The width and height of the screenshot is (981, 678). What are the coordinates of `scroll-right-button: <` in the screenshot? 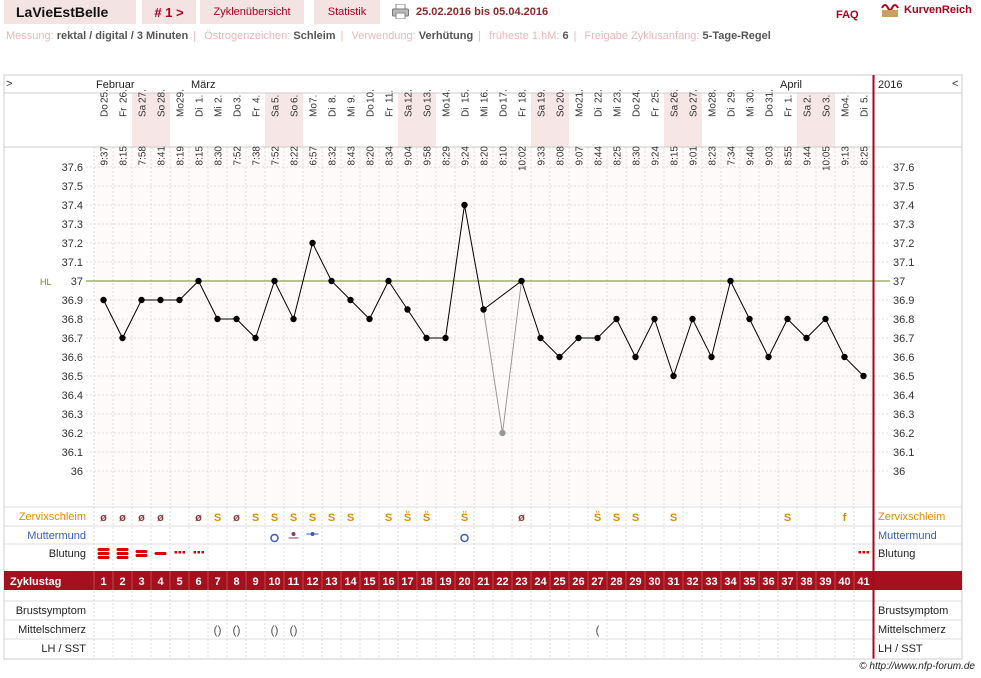 It's located at (955, 84).